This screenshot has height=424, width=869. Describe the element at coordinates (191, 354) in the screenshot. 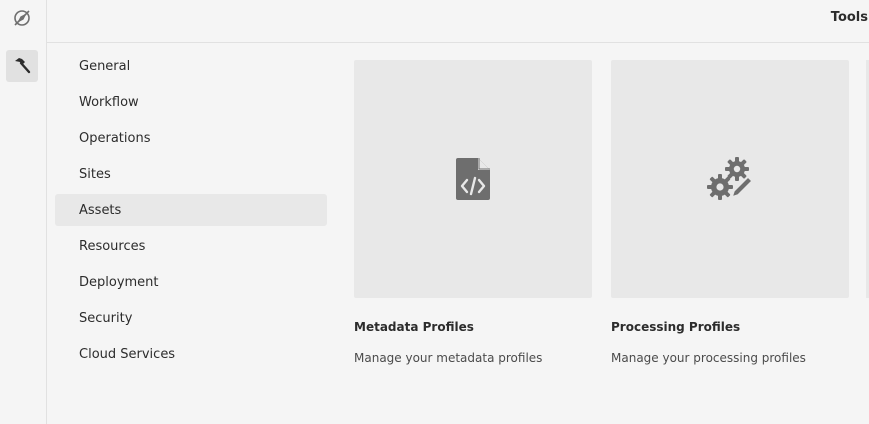

I see `subnav-item-cloud-services: Cloud Services` at that location.